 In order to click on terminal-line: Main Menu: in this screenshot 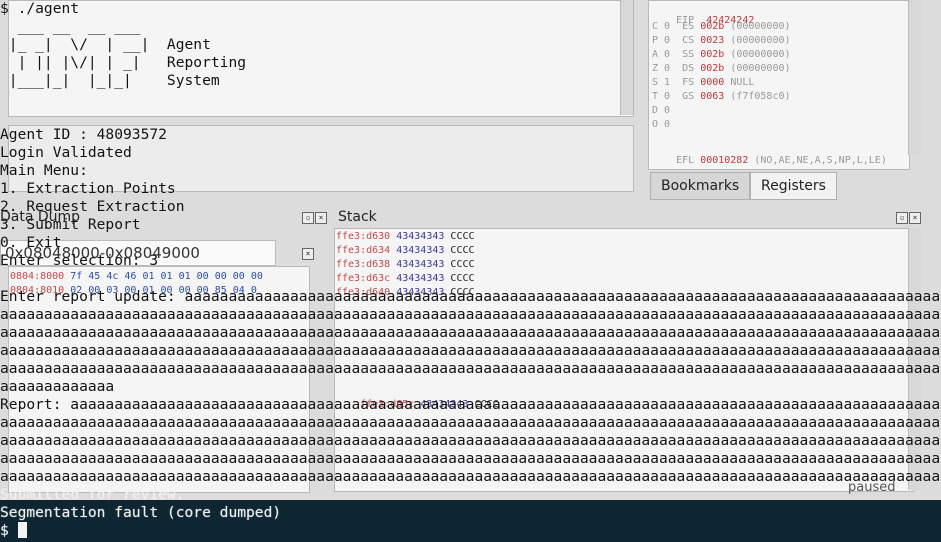, I will do `click(44, 170)`.